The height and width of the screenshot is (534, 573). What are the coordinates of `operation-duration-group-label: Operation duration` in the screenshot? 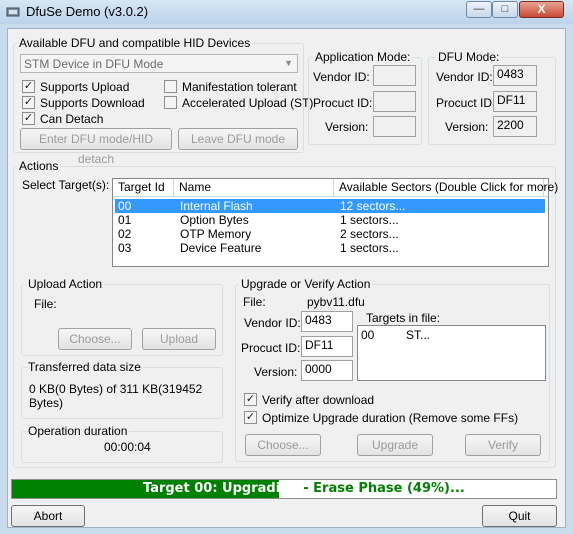 It's located at (78, 431).